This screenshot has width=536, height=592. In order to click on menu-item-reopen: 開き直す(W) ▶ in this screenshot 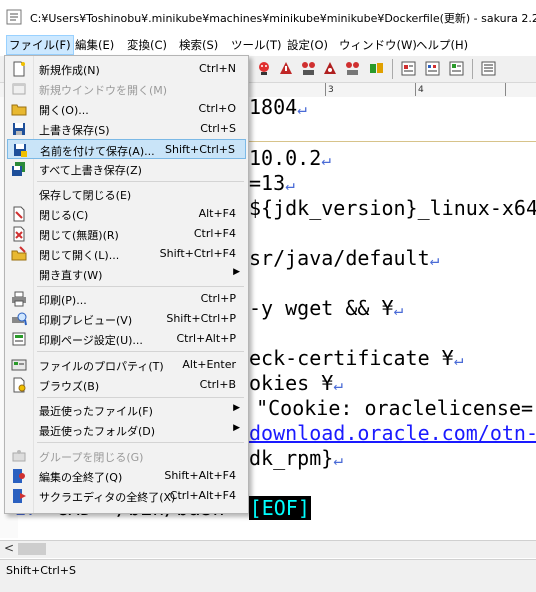, I will do `click(126, 274)`.